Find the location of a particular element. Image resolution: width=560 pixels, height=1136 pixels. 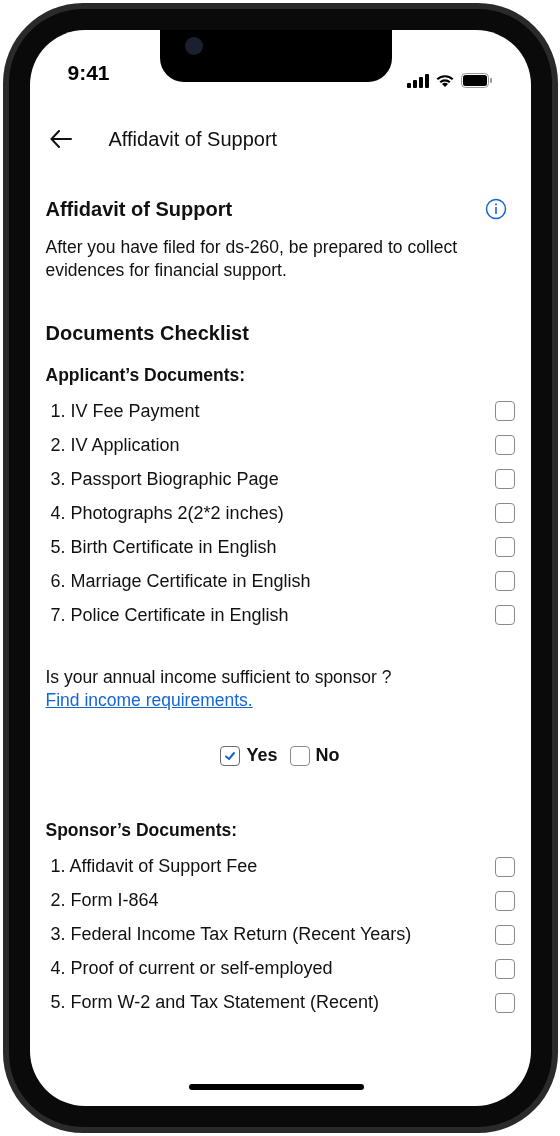

document-item: 6. Marriage Certificate in English is located at coordinates (180, 581).